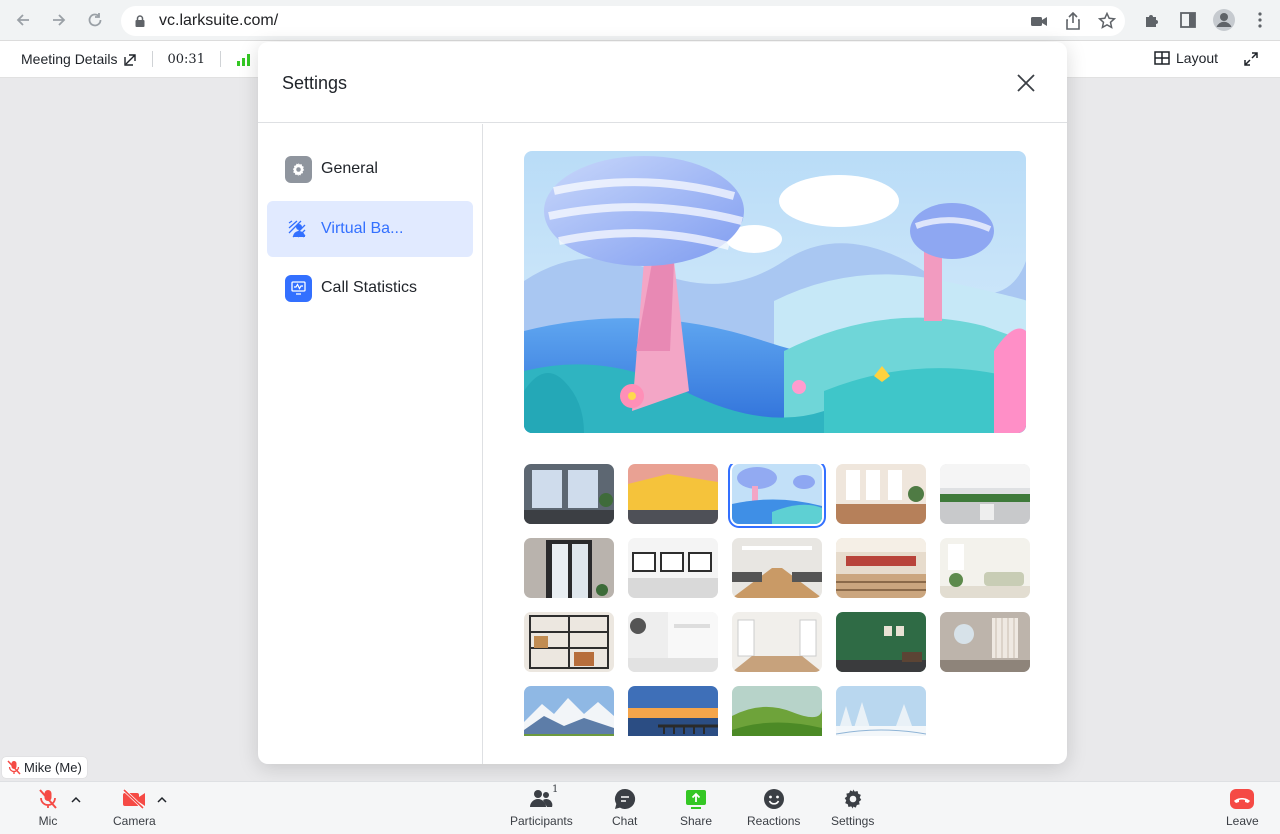 The height and width of the screenshot is (834, 1280). I want to click on external-link-icon, so click(129, 59).